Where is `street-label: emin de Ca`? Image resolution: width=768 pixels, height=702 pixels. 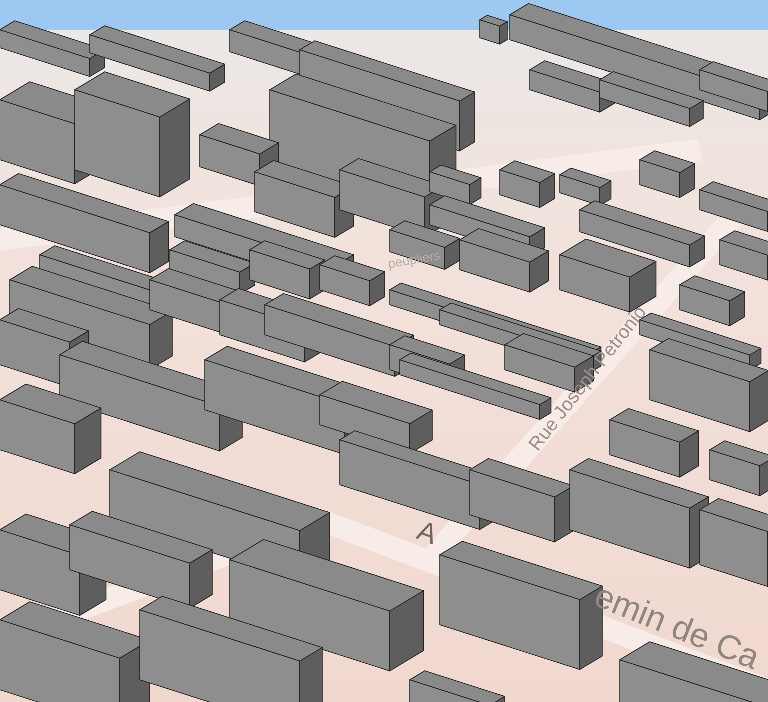 street-label: emin de Ca is located at coordinates (677, 628).